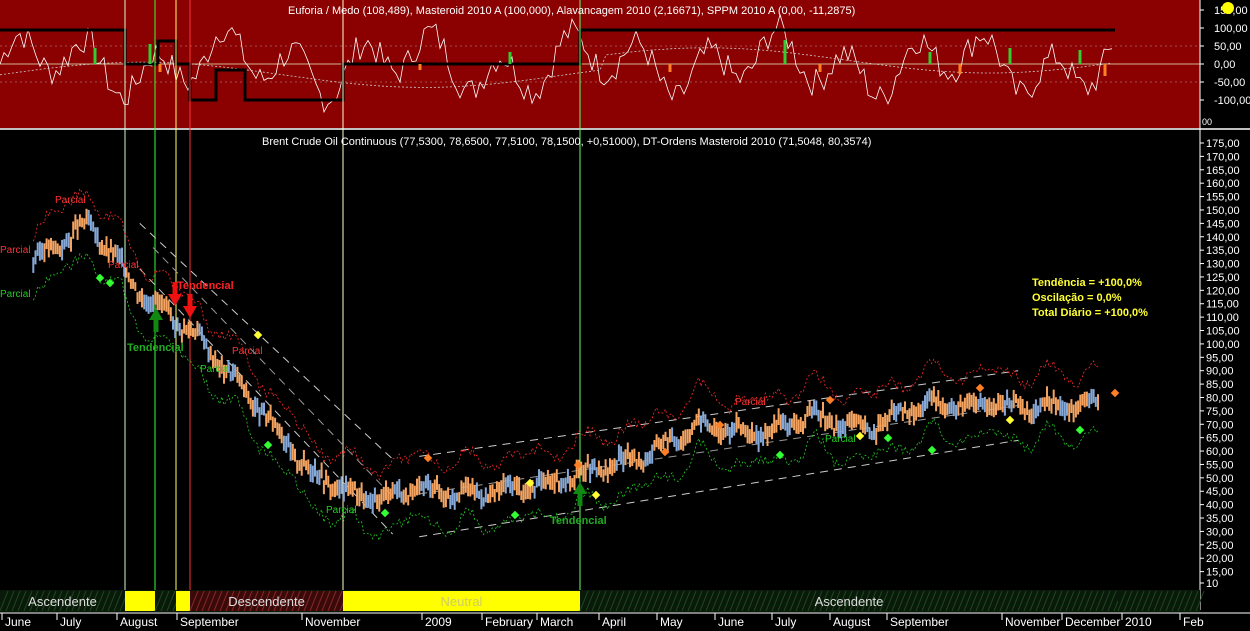 Image resolution: width=1250 pixels, height=631 pixels. Describe the element at coordinates (1223, 265) in the screenshot. I see `main-tick-label-9: 130,00` at that location.